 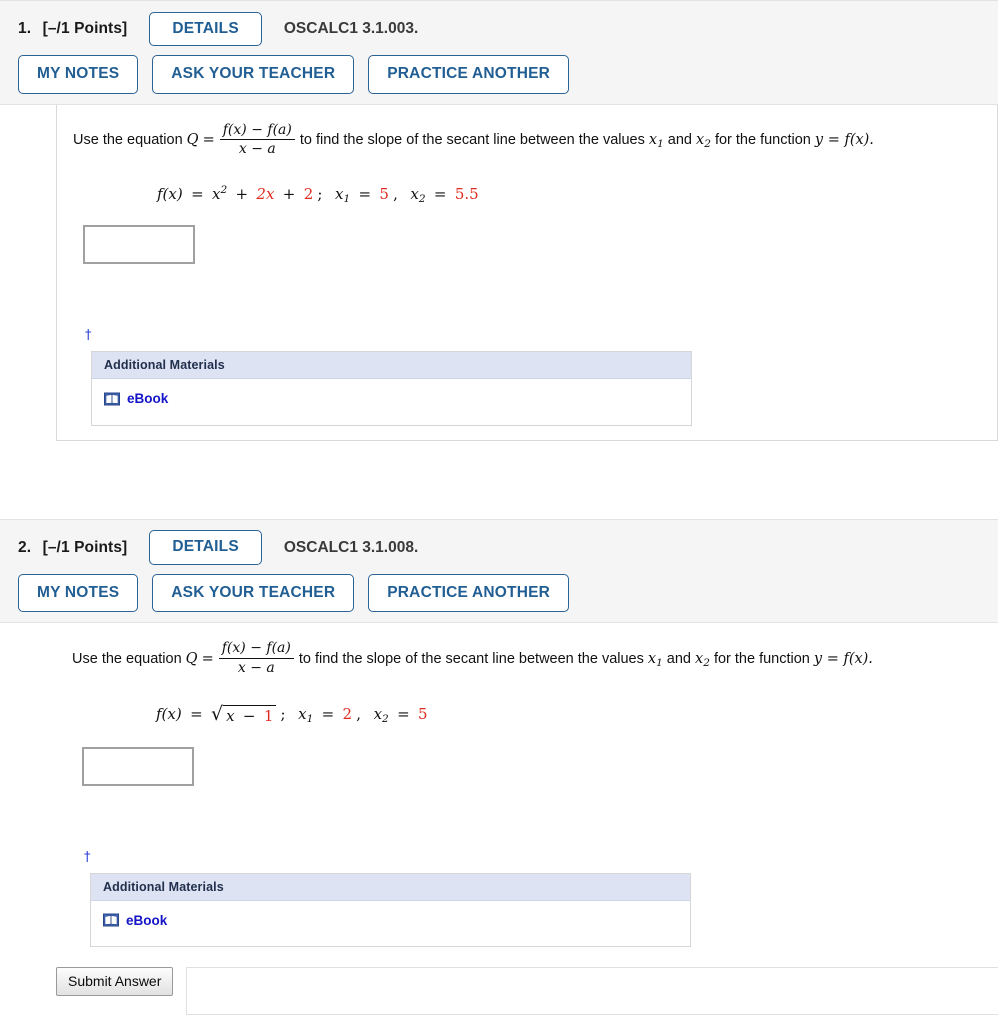 What do you see at coordinates (499, 479) in the screenshot?
I see `problem-separator` at bounding box center [499, 479].